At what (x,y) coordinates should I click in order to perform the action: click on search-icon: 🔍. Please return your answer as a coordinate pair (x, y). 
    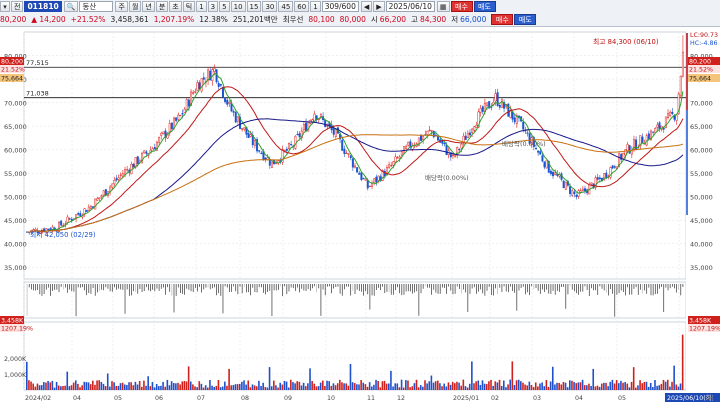
    Looking at the image, I should click on (71, 6).